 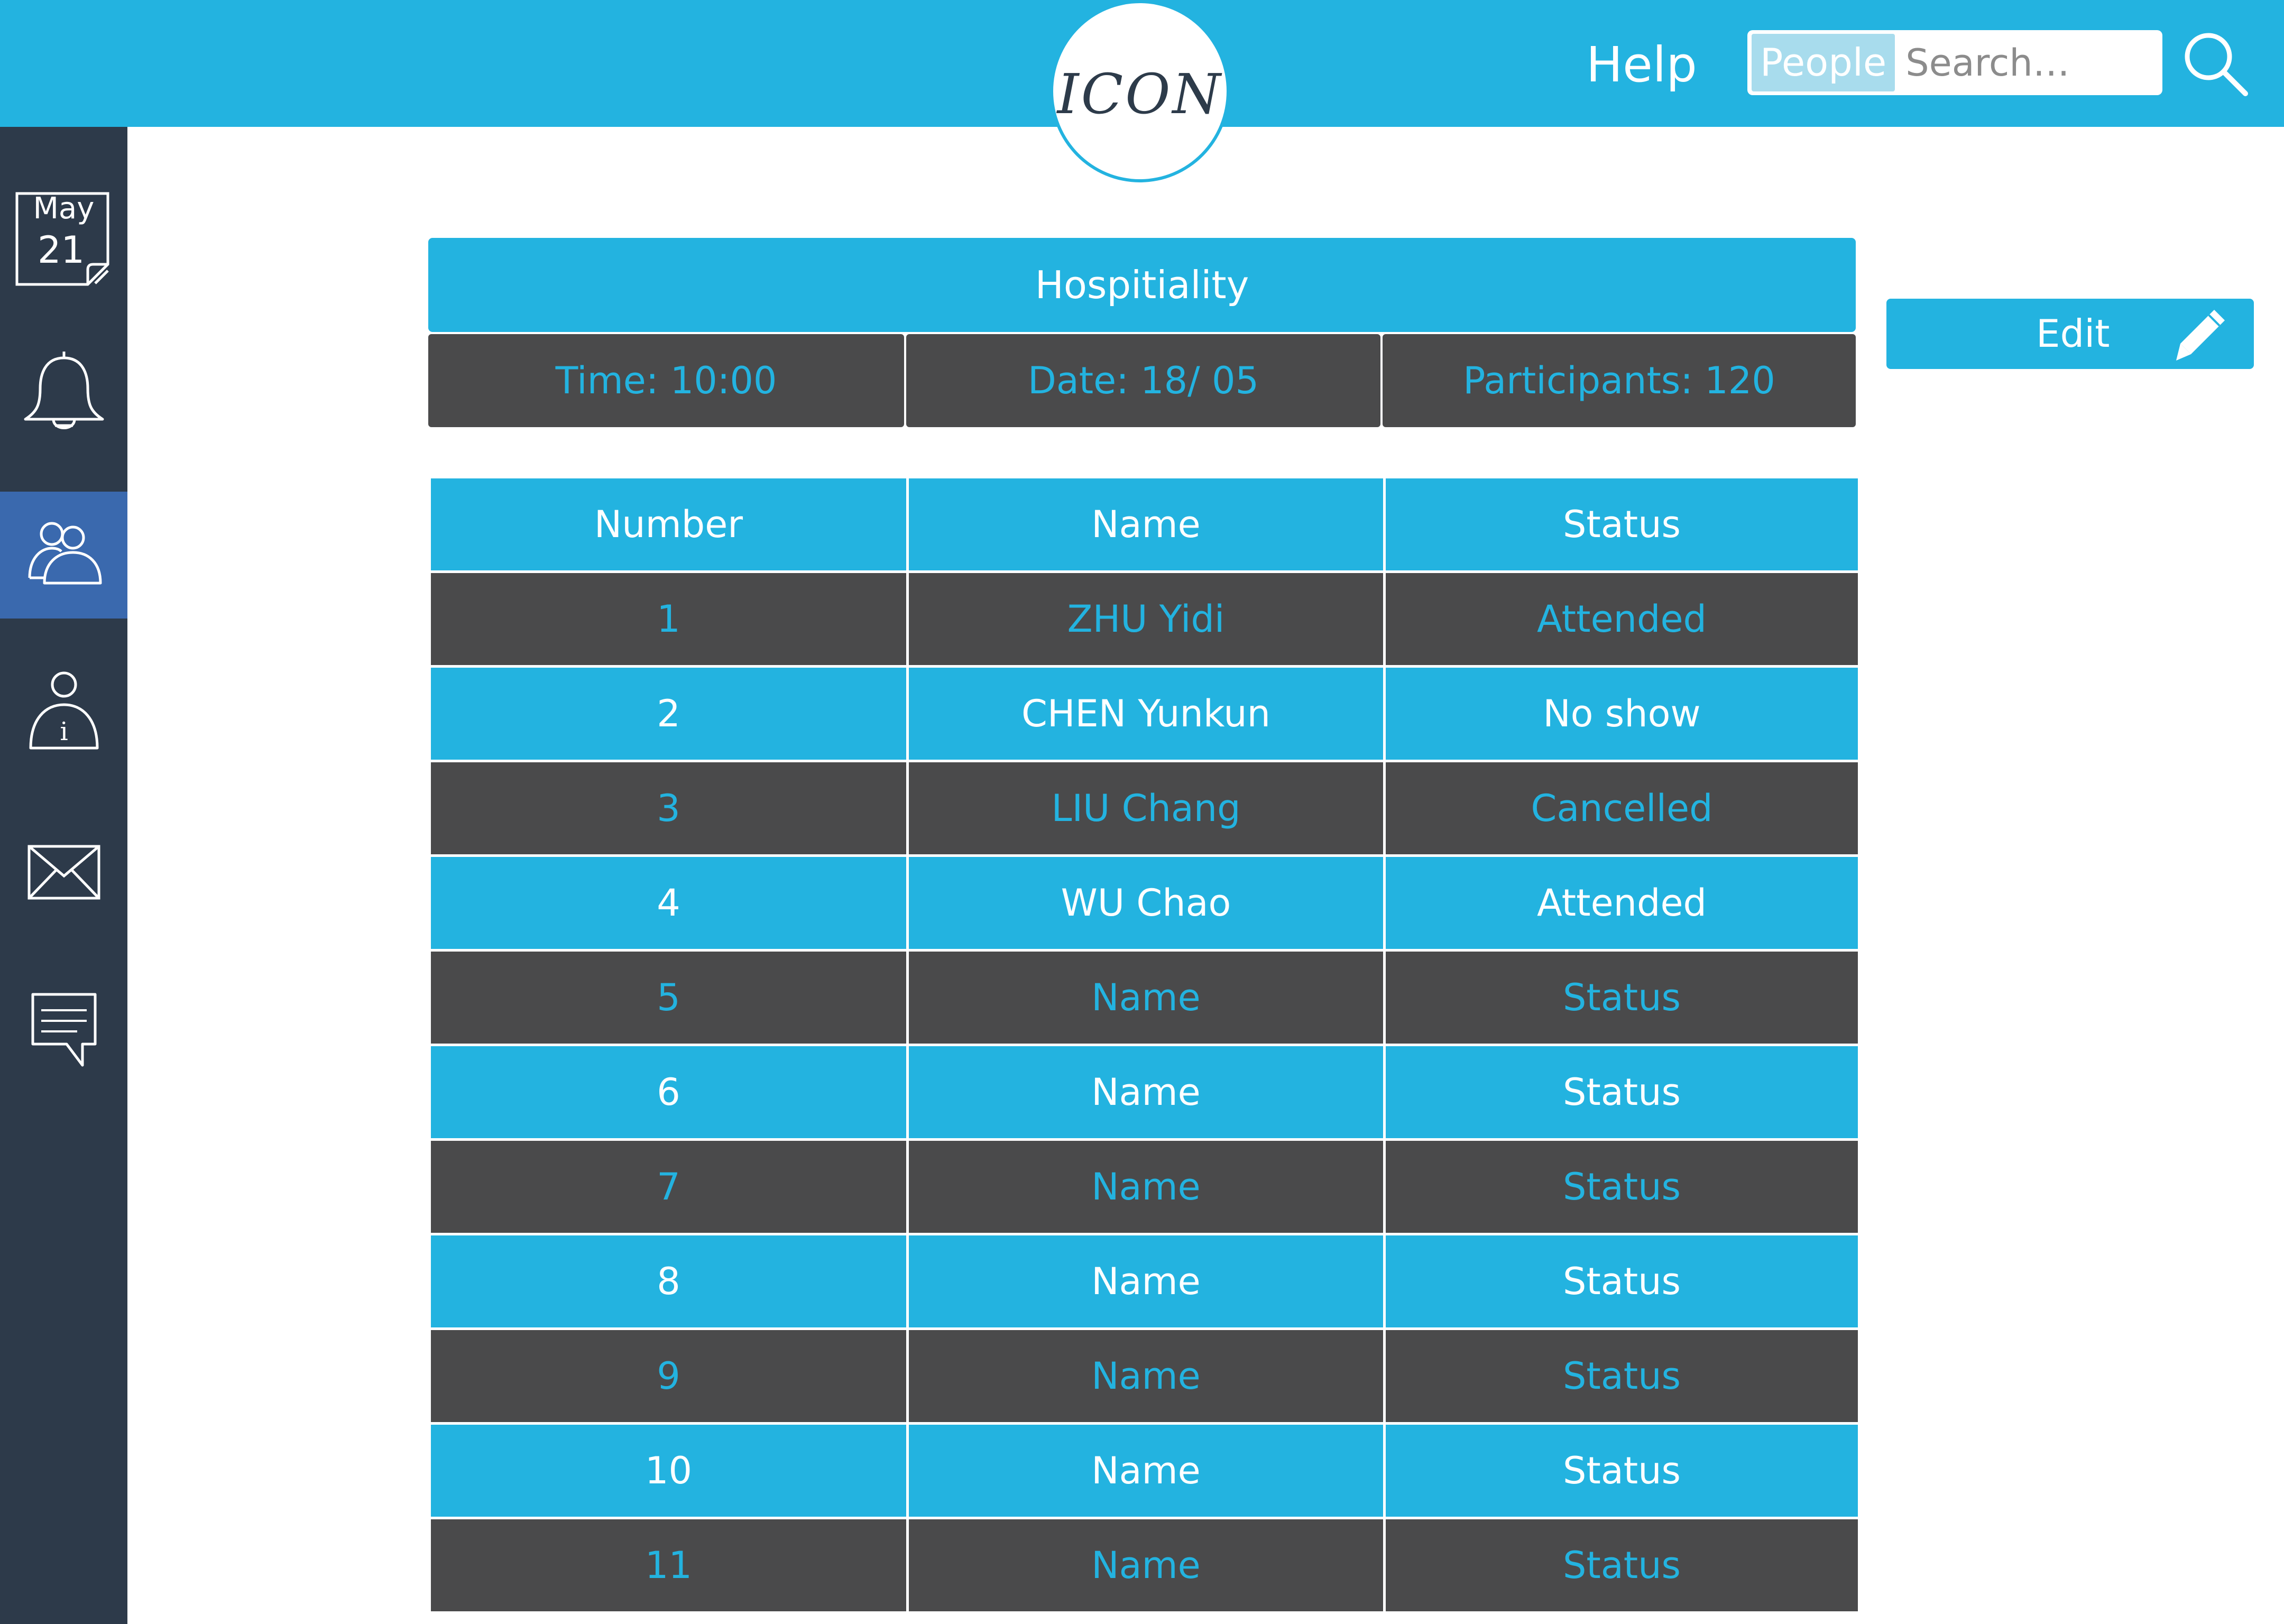 I want to click on row-number: 8, so click(x=668, y=1281).